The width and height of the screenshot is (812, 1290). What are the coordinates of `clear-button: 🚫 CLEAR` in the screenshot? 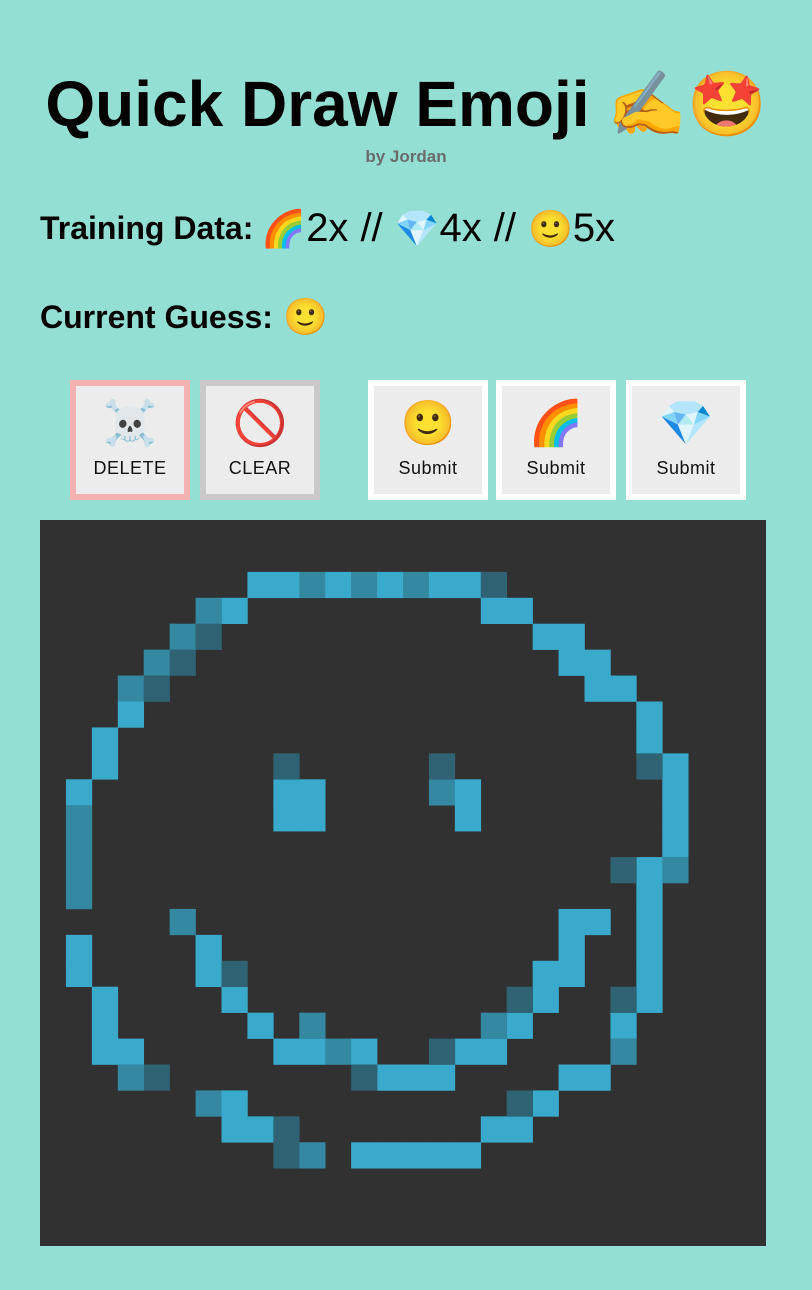 It's located at (260, 440).